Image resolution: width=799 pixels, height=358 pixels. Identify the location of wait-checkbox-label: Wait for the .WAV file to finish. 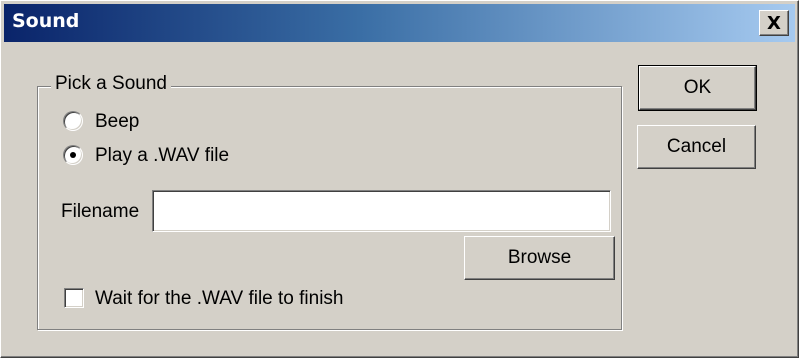
(219, 299).